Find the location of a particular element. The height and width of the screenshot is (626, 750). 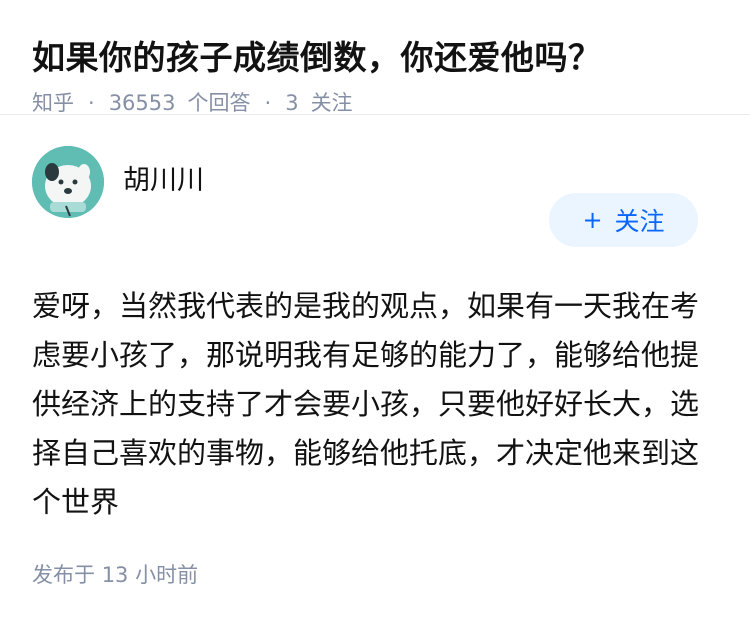

follower-count-label: 关注 is located at coordinates (331, 103).